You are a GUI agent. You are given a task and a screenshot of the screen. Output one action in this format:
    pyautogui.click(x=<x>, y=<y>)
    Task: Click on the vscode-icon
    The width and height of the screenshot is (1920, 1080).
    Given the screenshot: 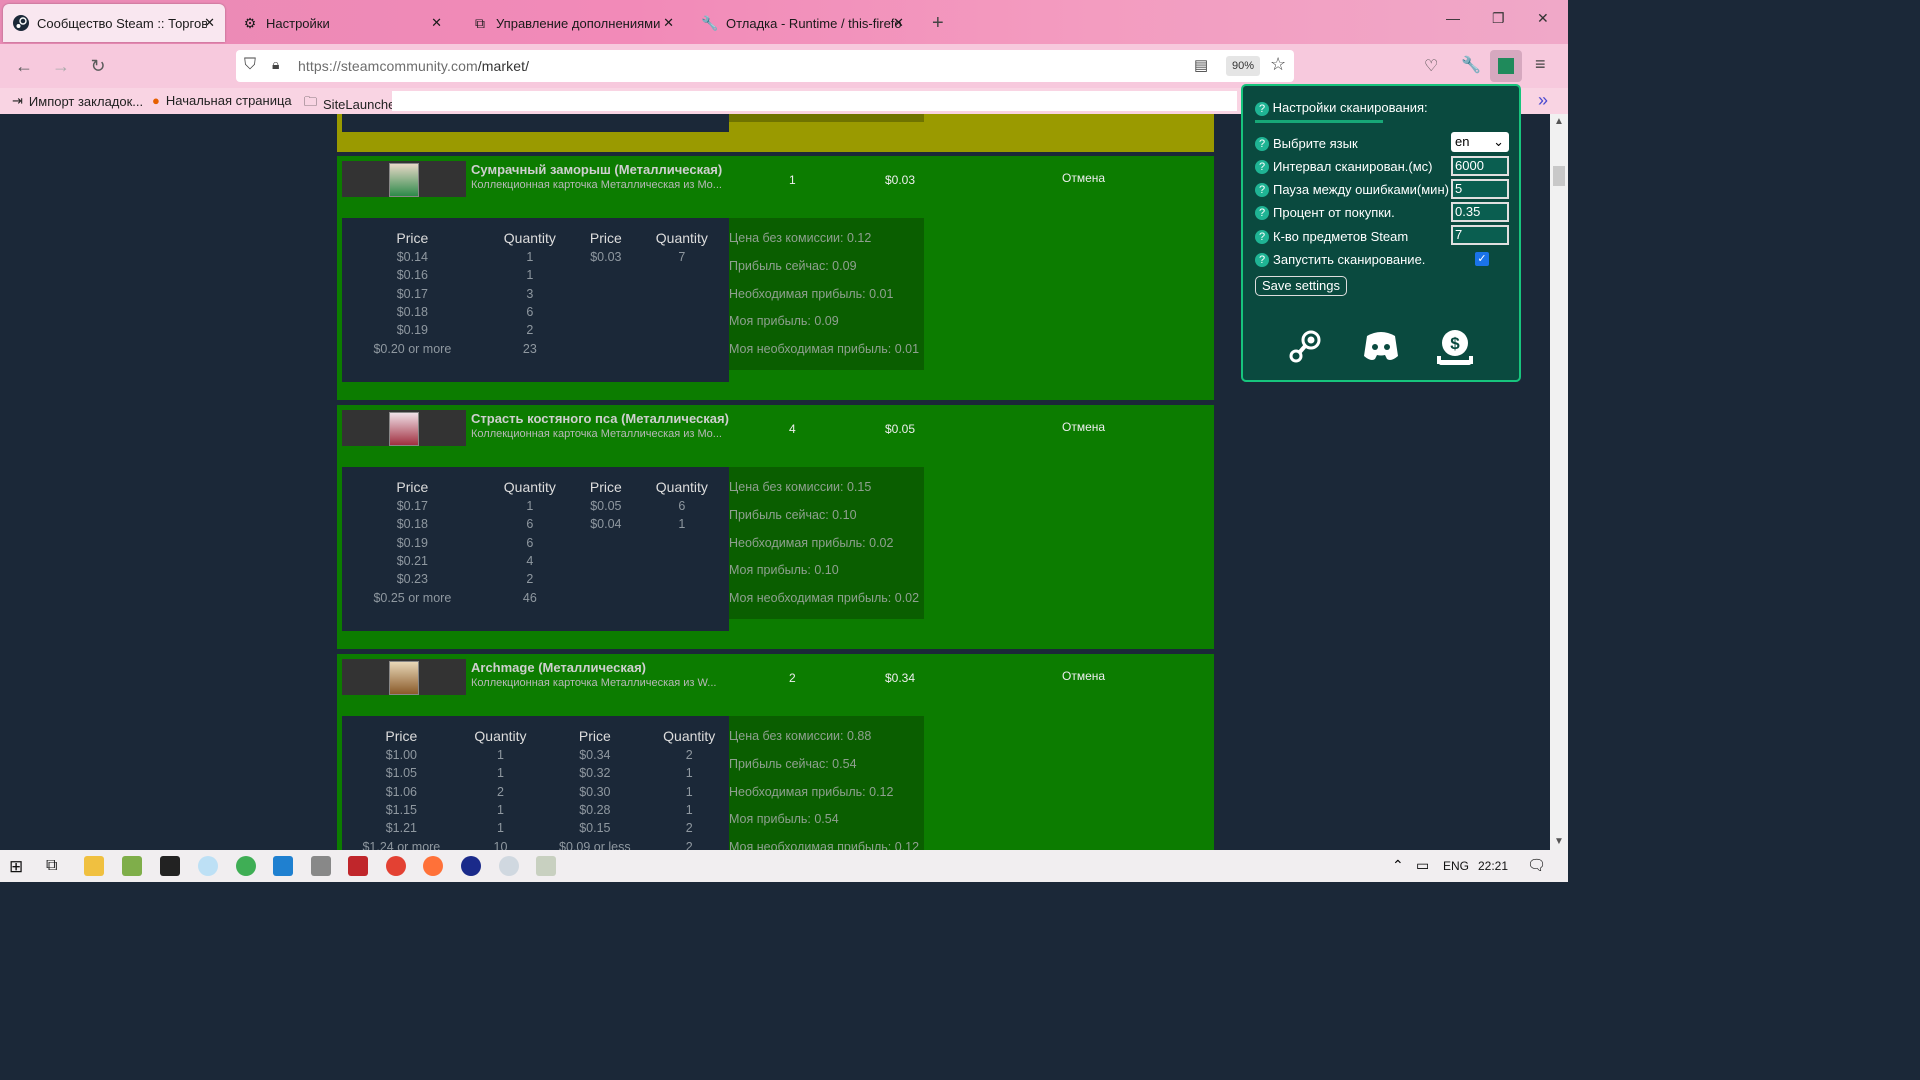 What is the action you would take?
    pyautogui.click(x=283, y=866)
    